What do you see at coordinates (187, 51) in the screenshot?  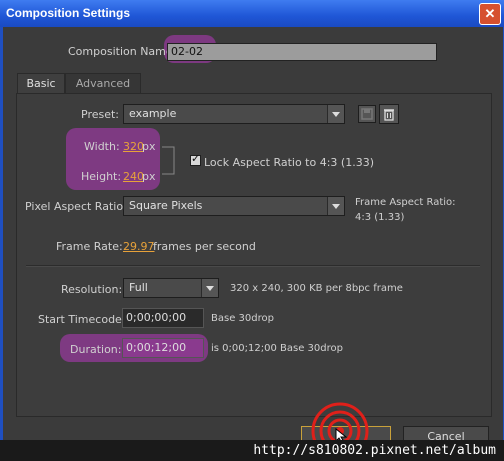 I see `composition-name-value: 02-02` at bounding box center [187, 51].